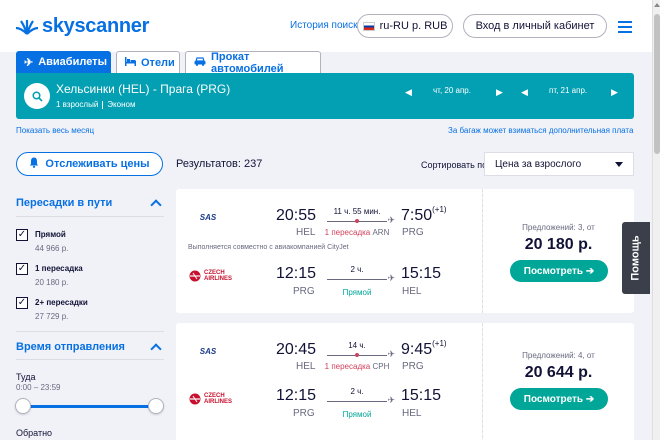  I want to click on tab-flights: ✈ Авиабилеты, so click(63, 62).